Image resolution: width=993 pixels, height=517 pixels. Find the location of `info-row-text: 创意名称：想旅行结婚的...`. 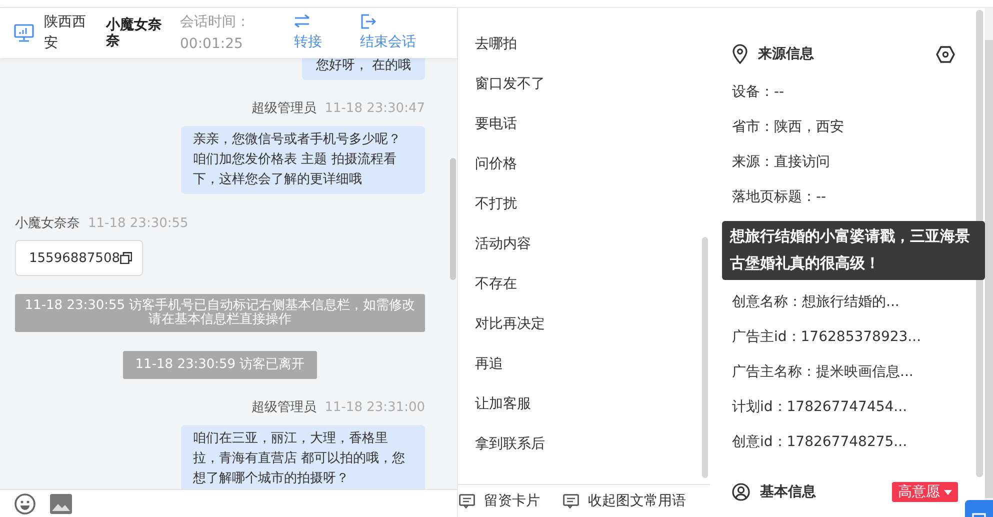

info-row-text: 创意名称：想旅行结婚的... is located at coordinates (816, 302).